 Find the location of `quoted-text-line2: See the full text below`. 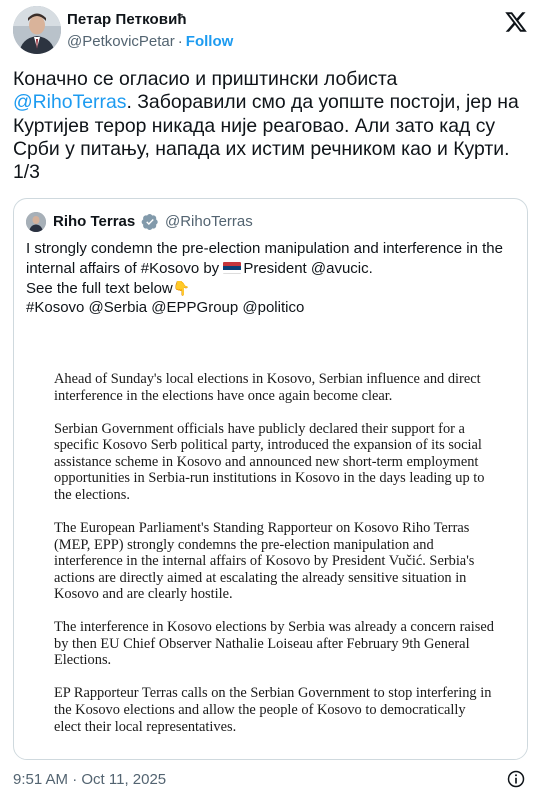

quoted-text-line2: See the full text below is located at coordinates (99, 288).